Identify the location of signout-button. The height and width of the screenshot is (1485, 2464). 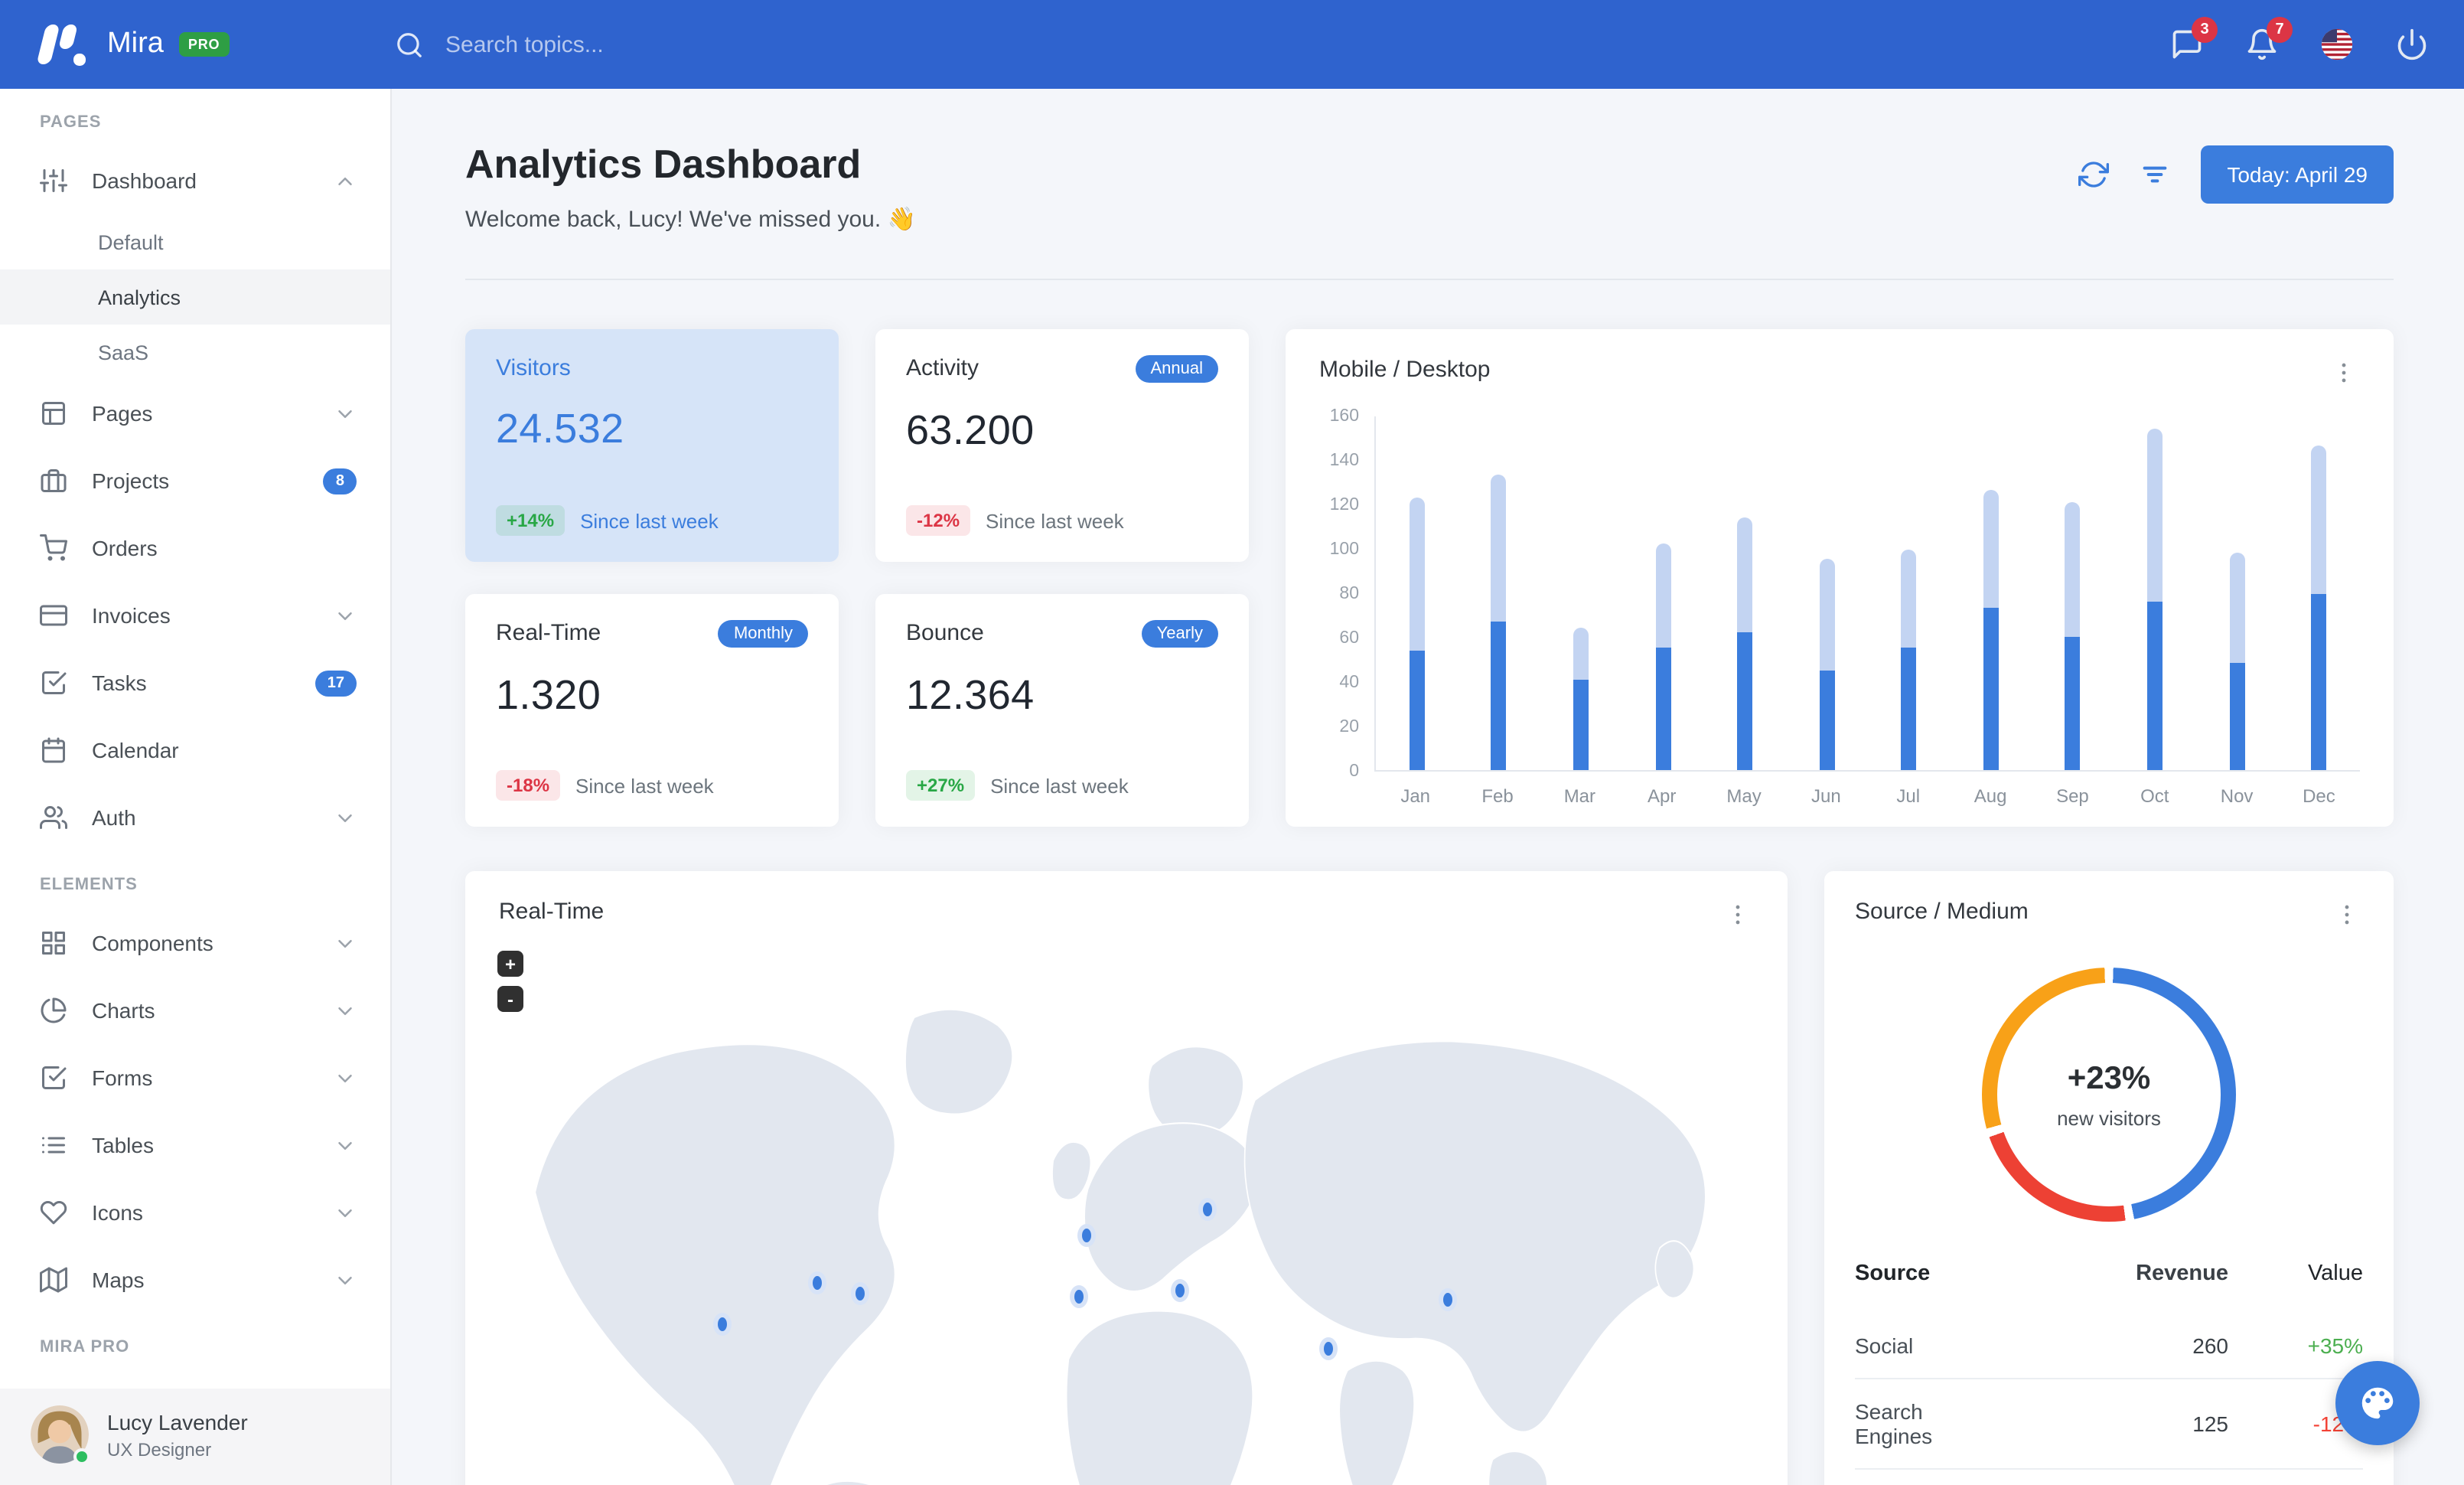
(2412, 44).